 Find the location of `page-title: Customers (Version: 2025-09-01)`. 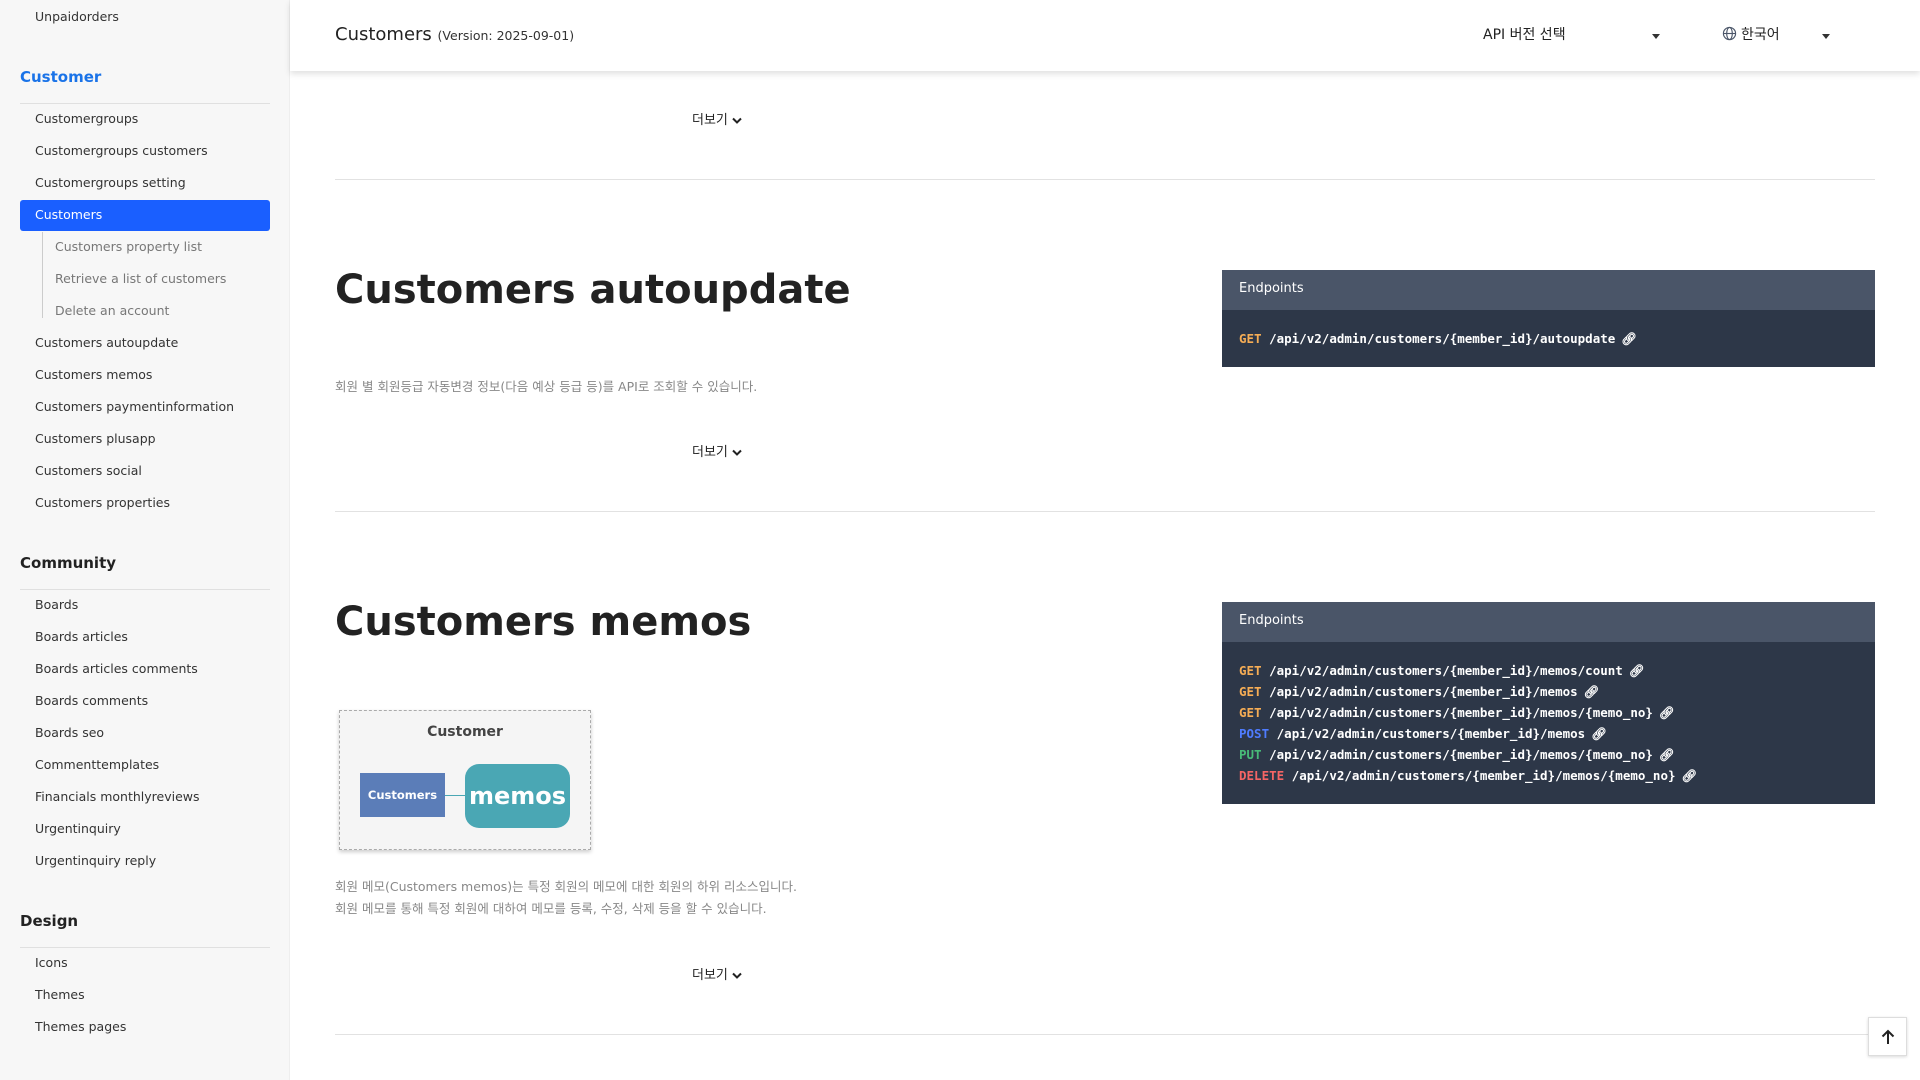

page-title: Customers (Version: 2025-09-01) is located at coordinates (454, 34).